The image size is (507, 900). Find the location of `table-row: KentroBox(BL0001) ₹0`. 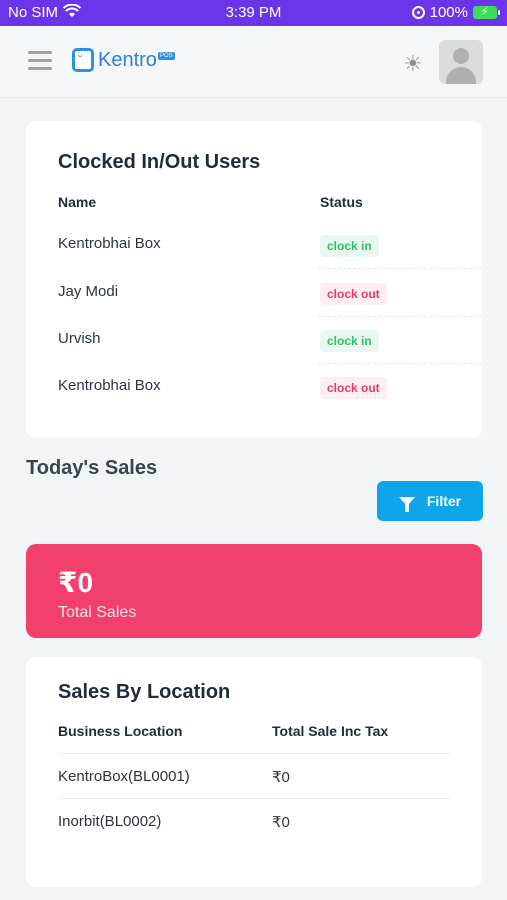

table-row: KentroBox(BL0001) ₹0 is located at coordinates (254, 775).